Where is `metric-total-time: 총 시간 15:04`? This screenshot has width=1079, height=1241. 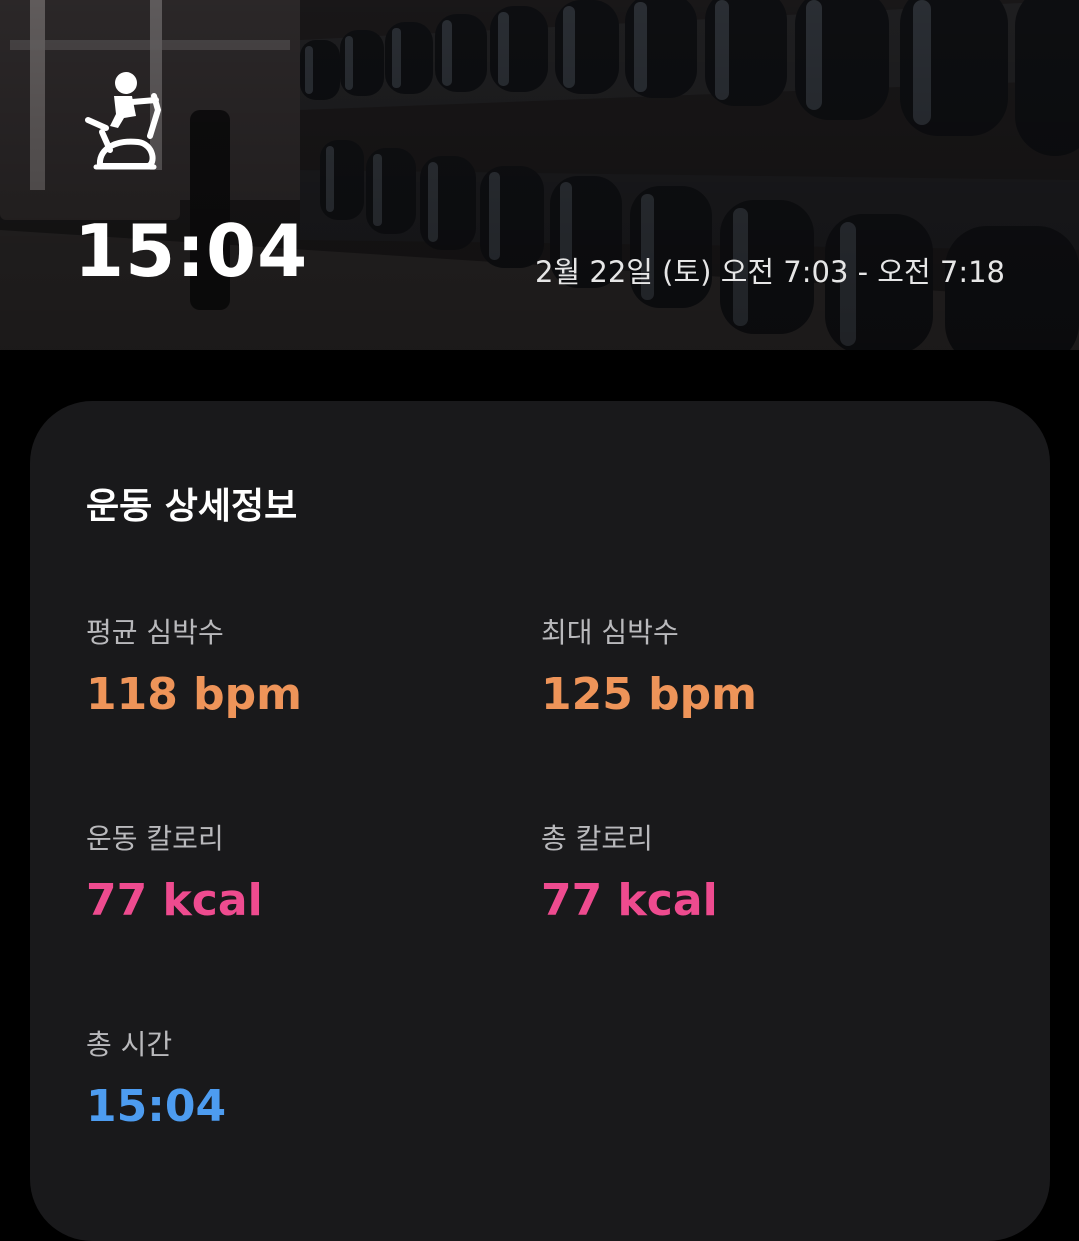 metric-total-time: 총 시간 15:04 is located at coordinates (156, 1080).